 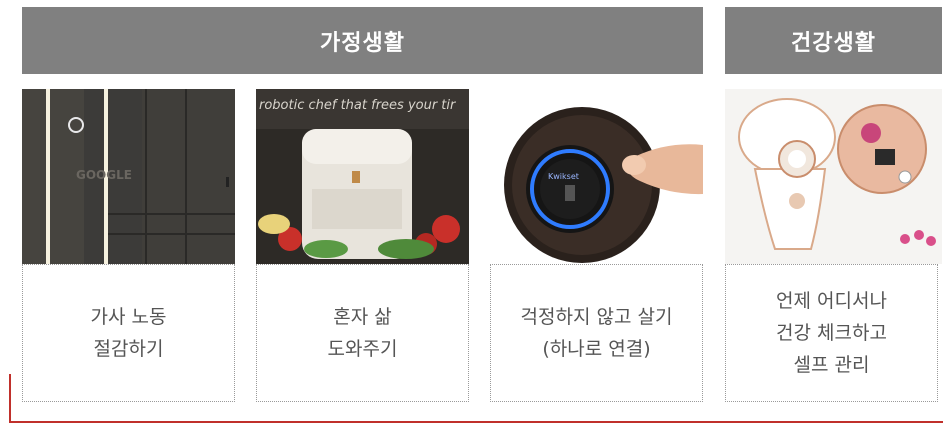 What do you see at coordinates (362, 176) in the screenshot?
I see `robotic-chef-photo: robotic chef that frees your tir` at bounding box center [362, 176].